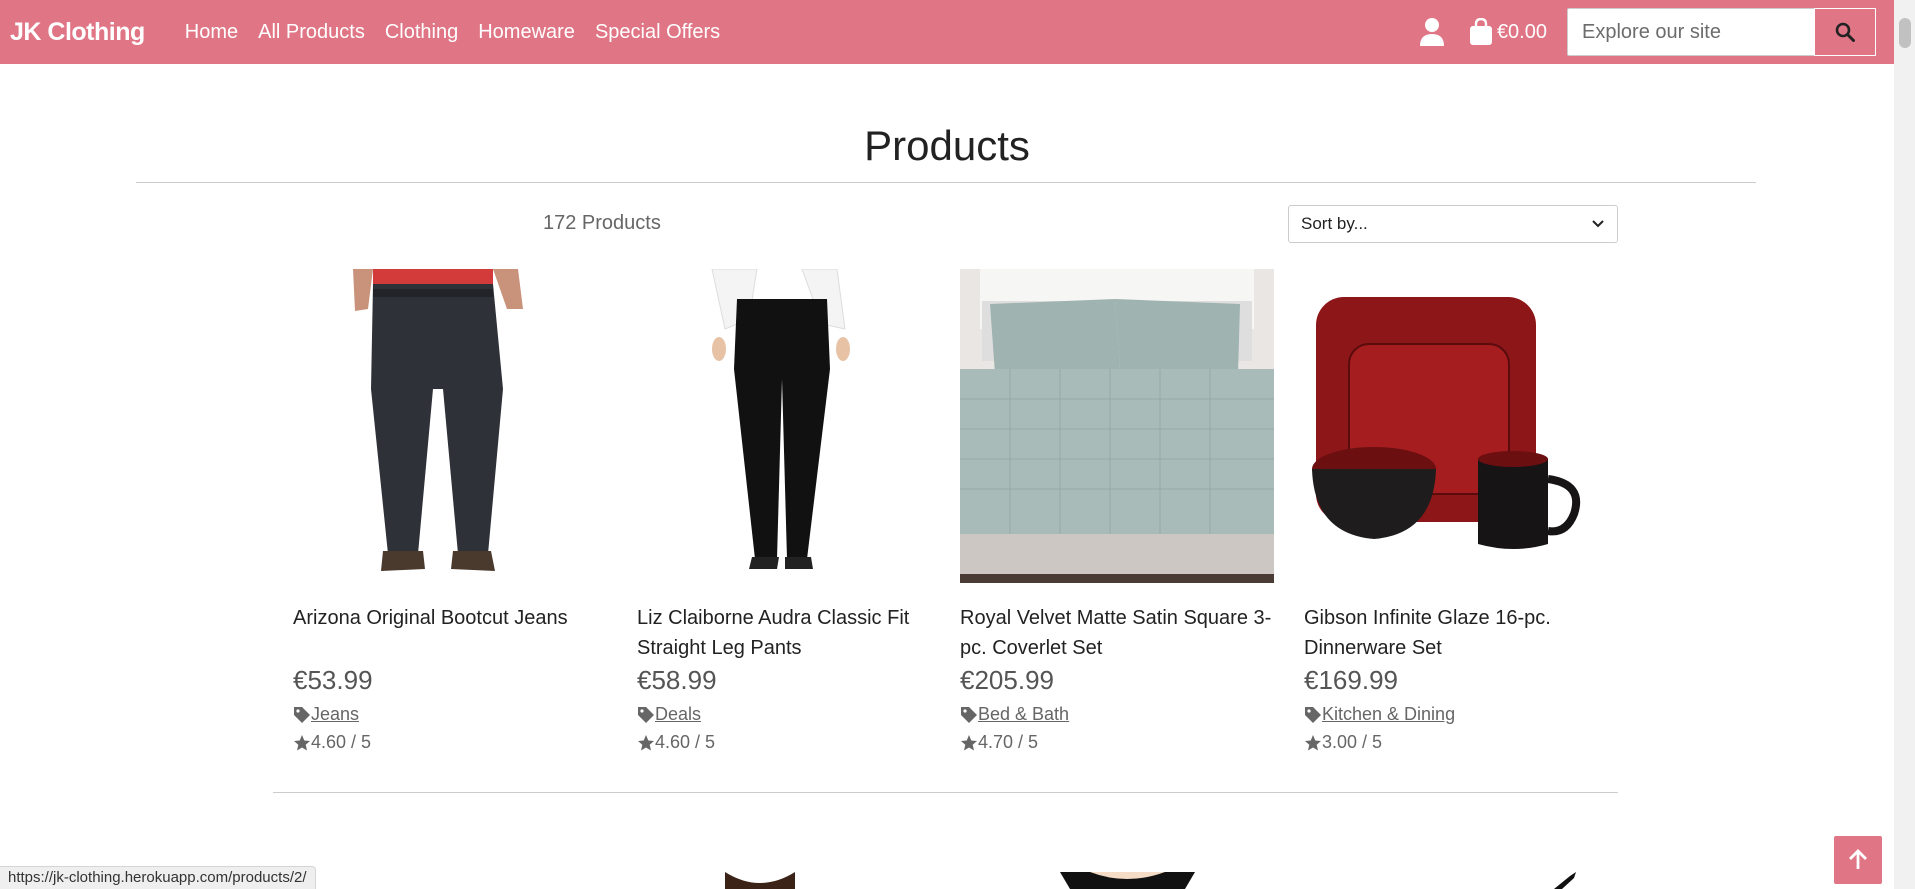 This screenshot has width=1915, height=889. I want to click on nav-right: €0.00, so click(1647, 32).